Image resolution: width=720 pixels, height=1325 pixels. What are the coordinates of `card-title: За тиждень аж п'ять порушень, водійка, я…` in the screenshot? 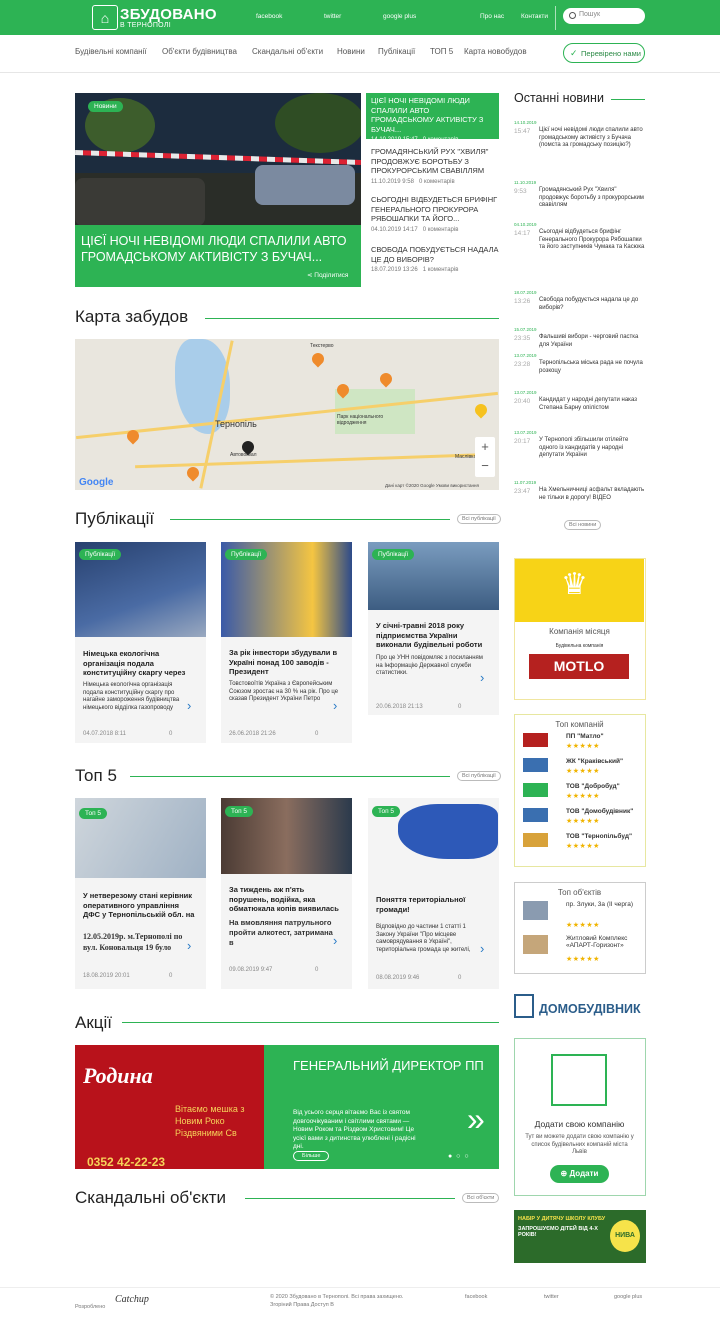 It's located at (284, 899).